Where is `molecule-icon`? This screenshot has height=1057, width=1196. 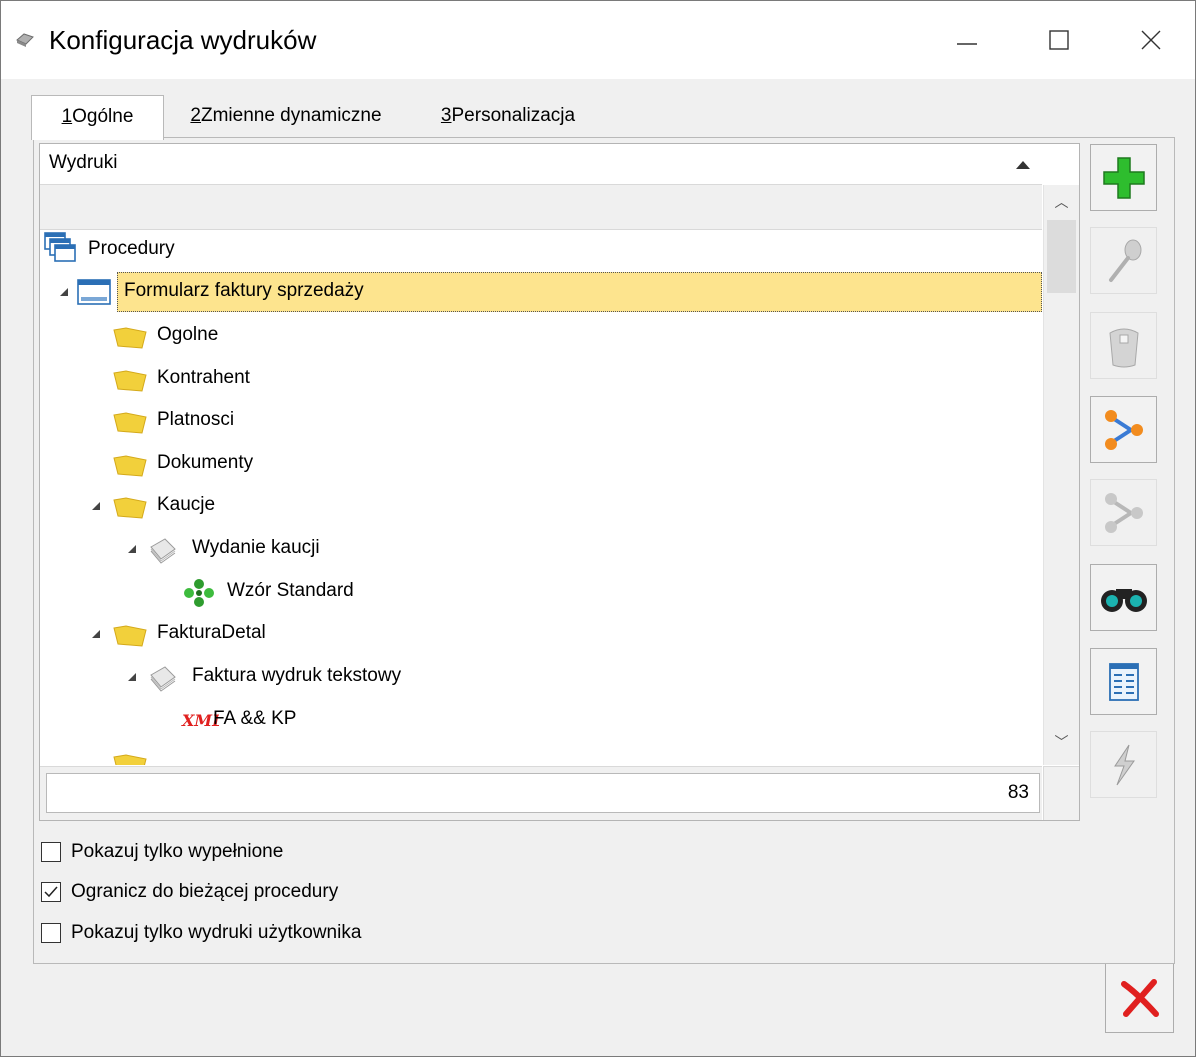 molecule-icon is located at coordinates (1123, 429).